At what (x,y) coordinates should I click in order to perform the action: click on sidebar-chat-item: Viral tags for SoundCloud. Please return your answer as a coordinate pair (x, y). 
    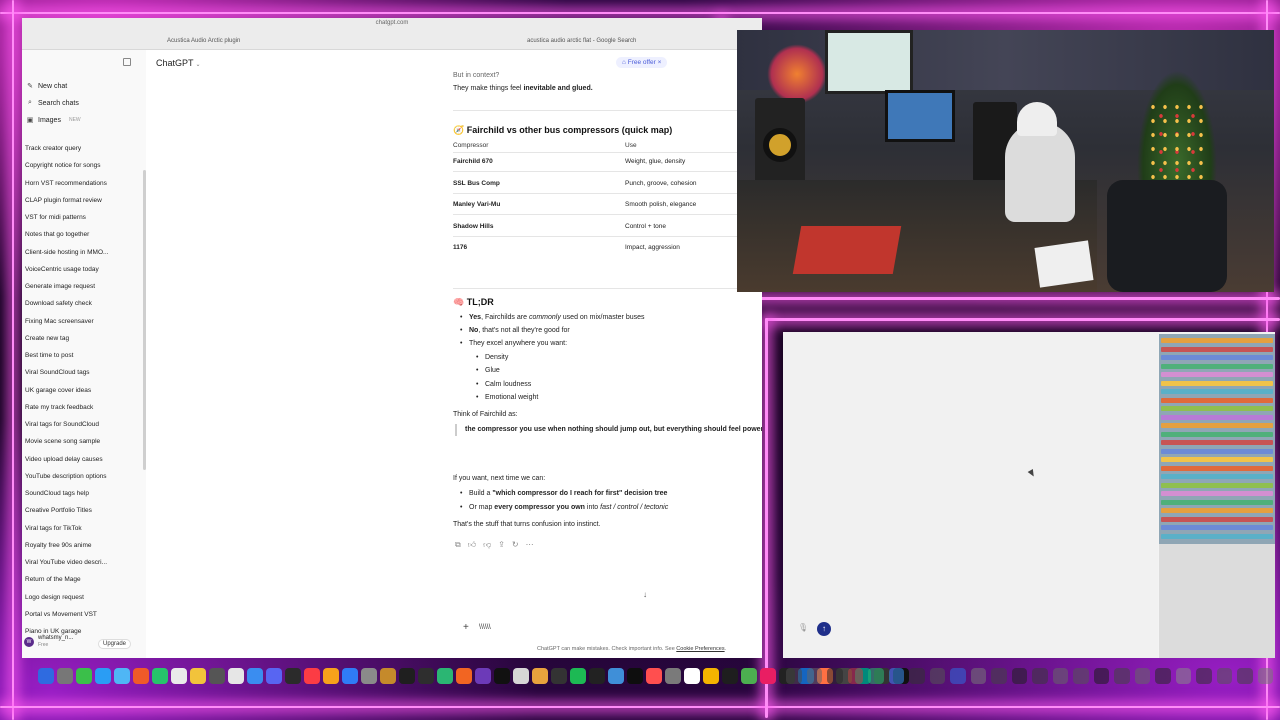
    Looking at the image, I should click on (84, 424).